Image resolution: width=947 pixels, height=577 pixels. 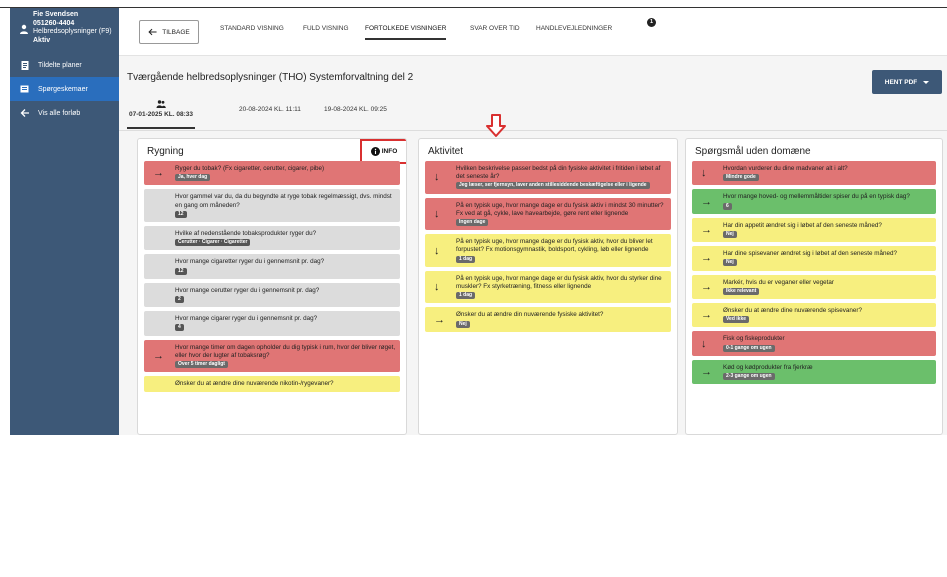 What do you see at coordinates (165, 151) in the screenshot?
I see `column-title-text: Rygning` at bounding box center [165, 151].